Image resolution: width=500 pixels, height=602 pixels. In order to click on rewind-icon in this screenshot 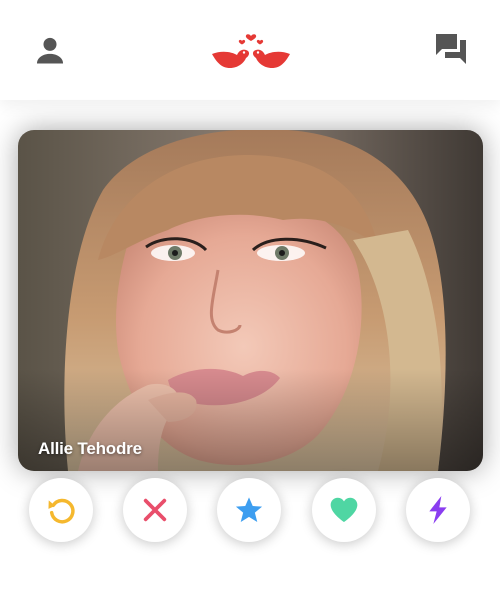, I will do `click(61, 511)`.